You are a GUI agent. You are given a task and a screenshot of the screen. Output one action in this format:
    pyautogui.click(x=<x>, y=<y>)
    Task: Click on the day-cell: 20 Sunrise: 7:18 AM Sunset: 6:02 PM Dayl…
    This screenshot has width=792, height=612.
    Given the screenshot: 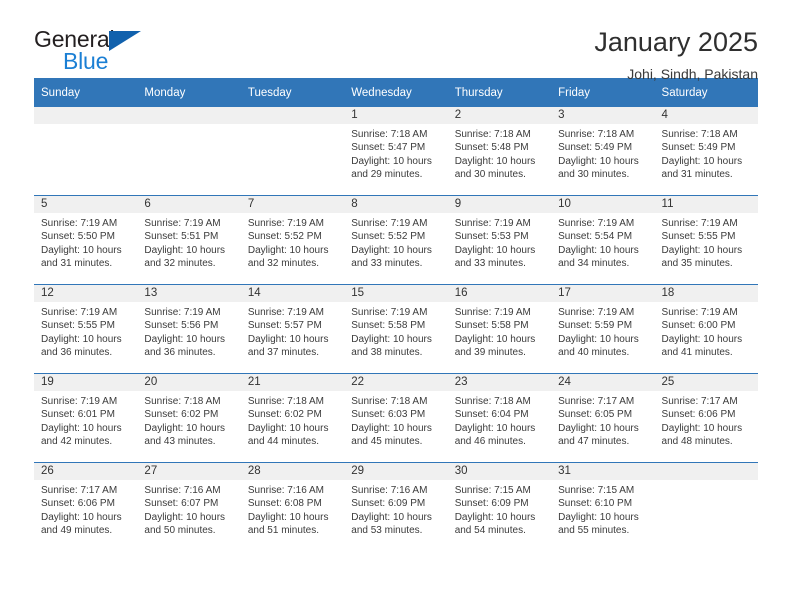 What is the action you would take?
    pyautogui.click(x=189, y=418)
    